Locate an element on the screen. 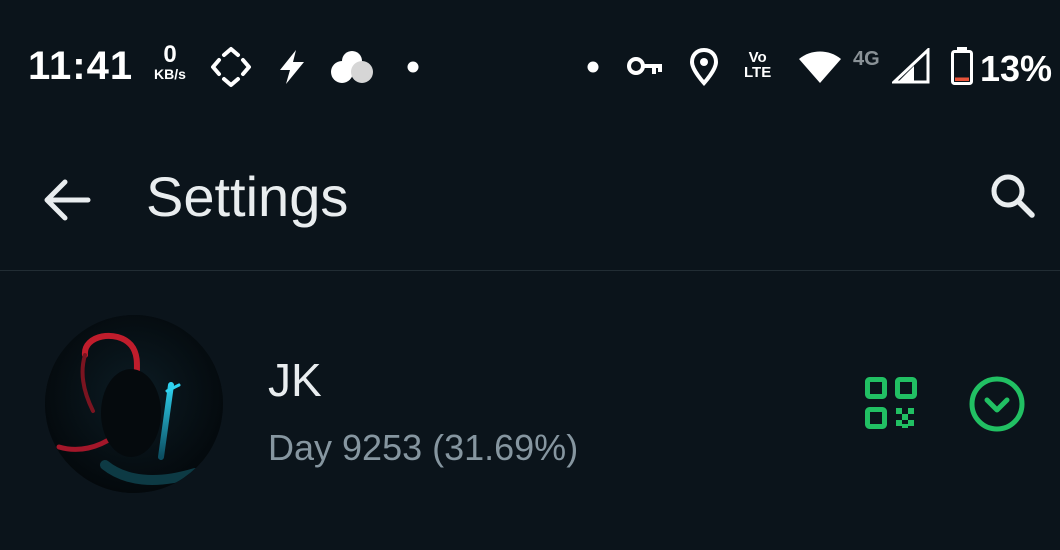 The image size is (1060, 550). chevron-down-circle-icon is located at coordinates (997, 404).